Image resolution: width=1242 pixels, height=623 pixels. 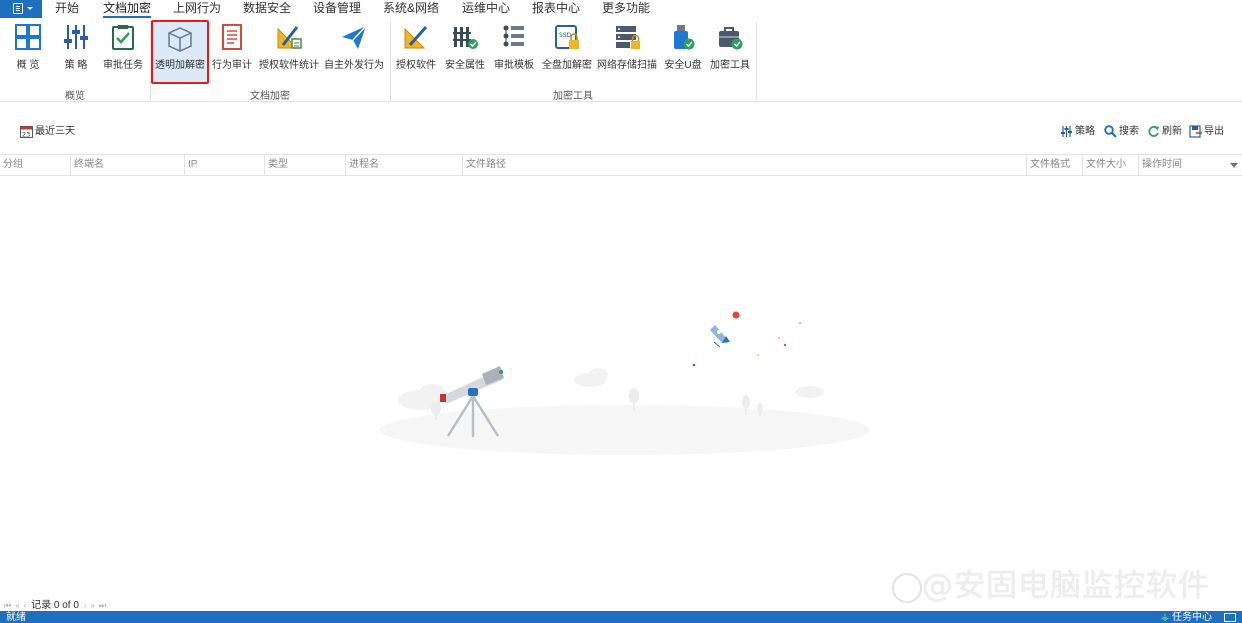 I want to click on encrypt-tool-button: 加密工具, so click(x=730, y=52).